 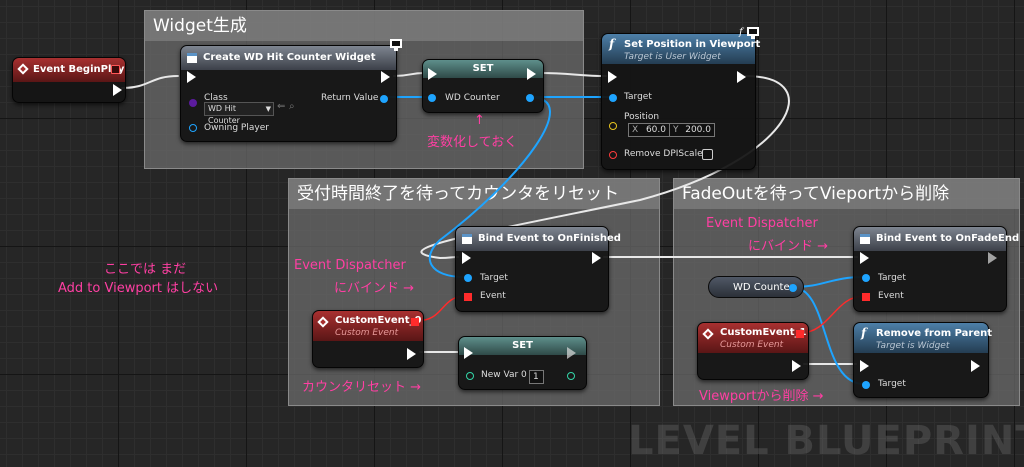 What do you see at coordinates (613, 155) in the screenshot?
I see `remove-dpi-input-pin` at bounding box center [613, 155].